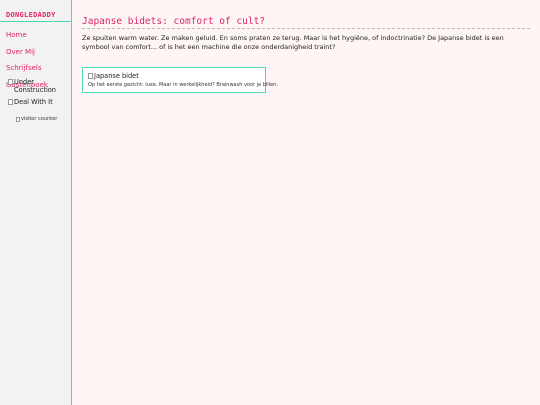 The height and width of the screenshot is (405, 540). I want to click on figure-image: Japanse bidet, so click(113, 76).